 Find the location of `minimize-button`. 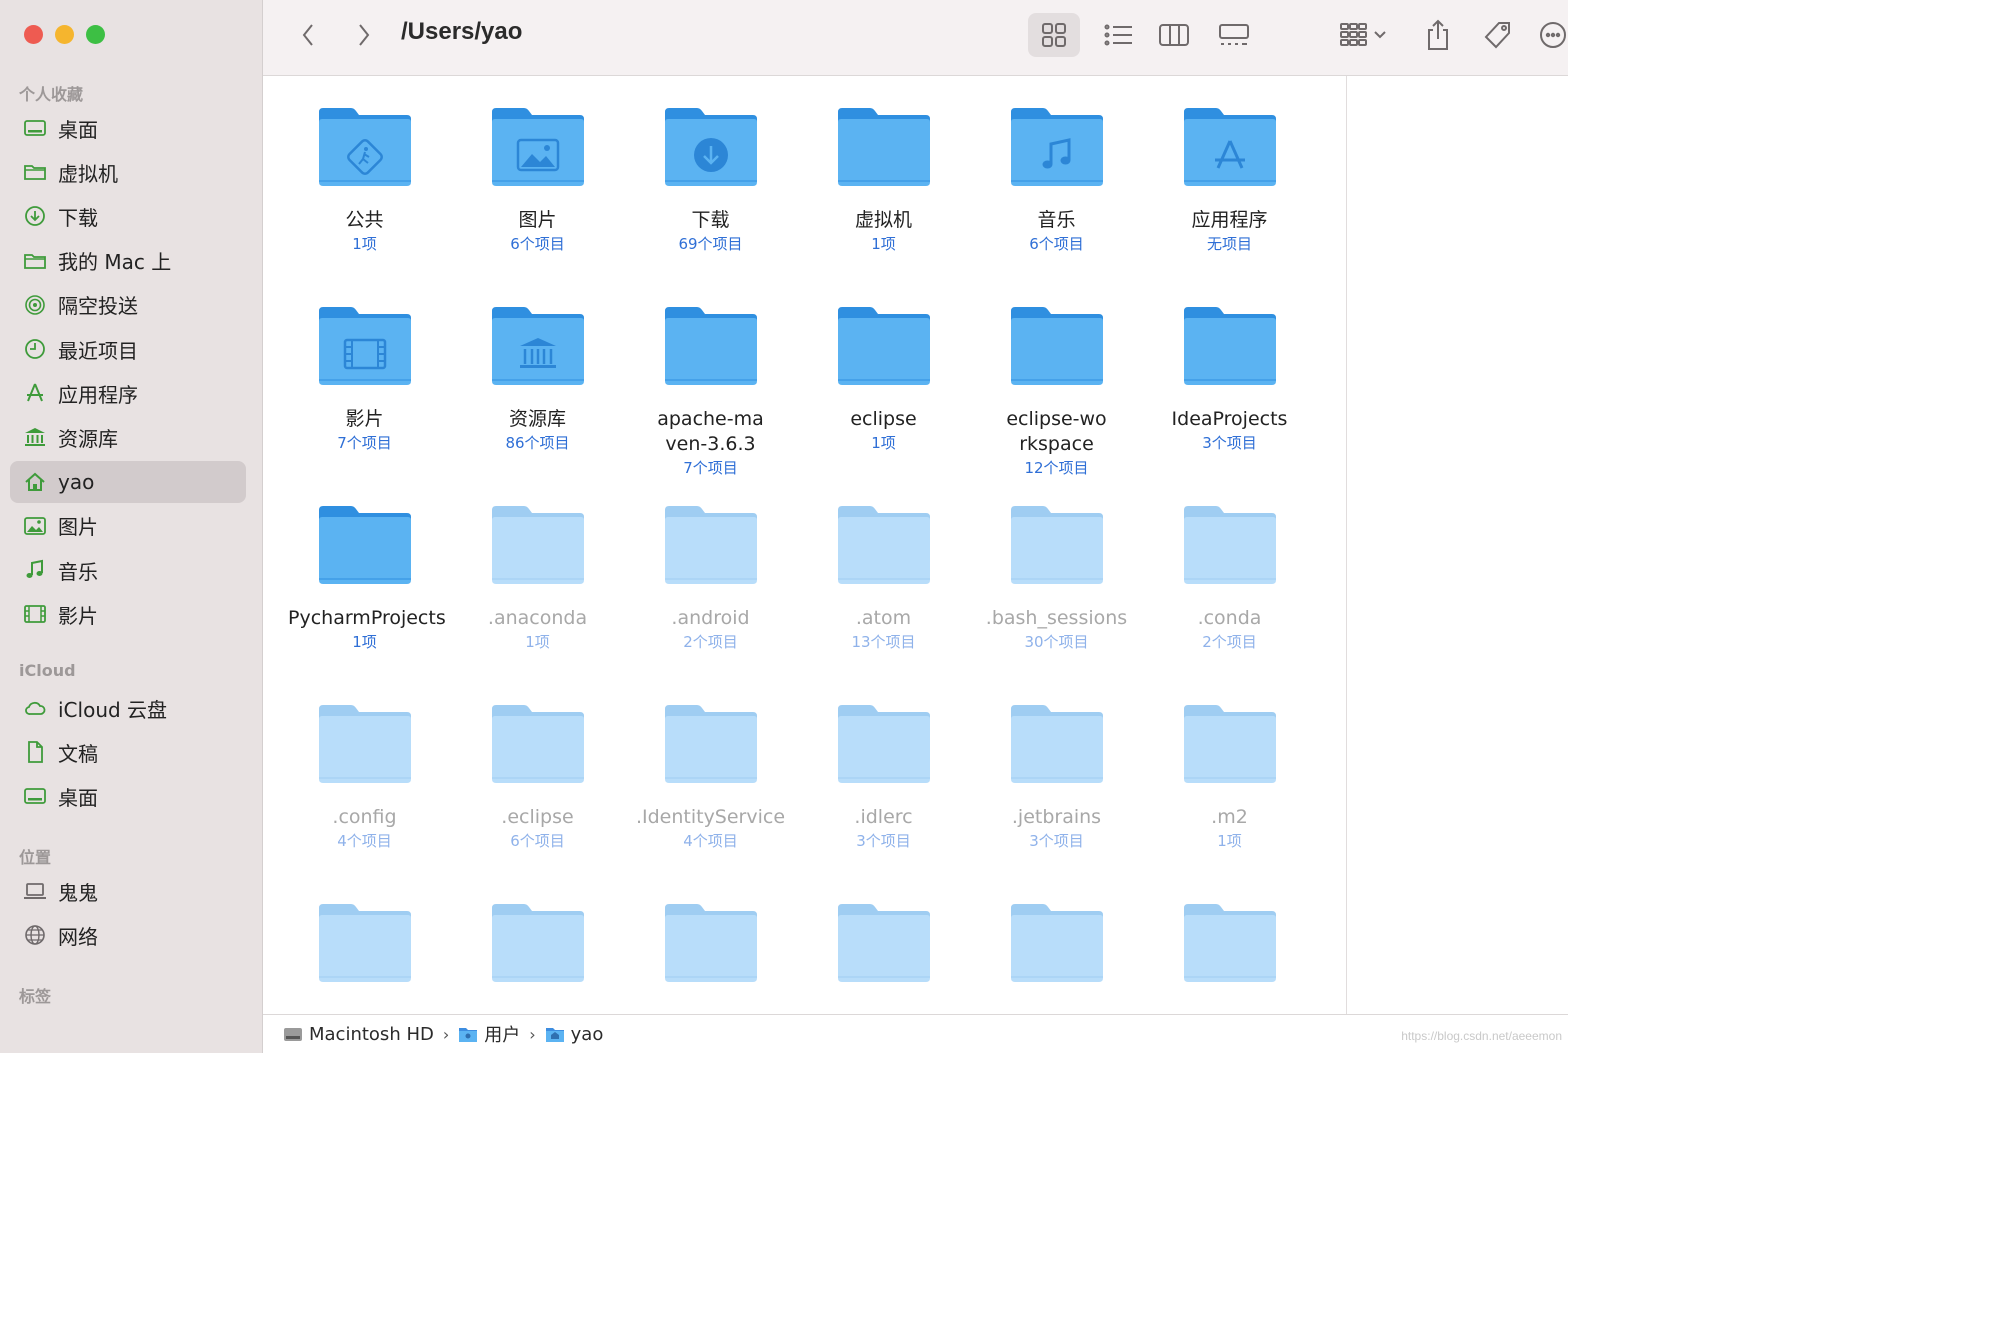

minimize-button is located at coordinates (64, 34).